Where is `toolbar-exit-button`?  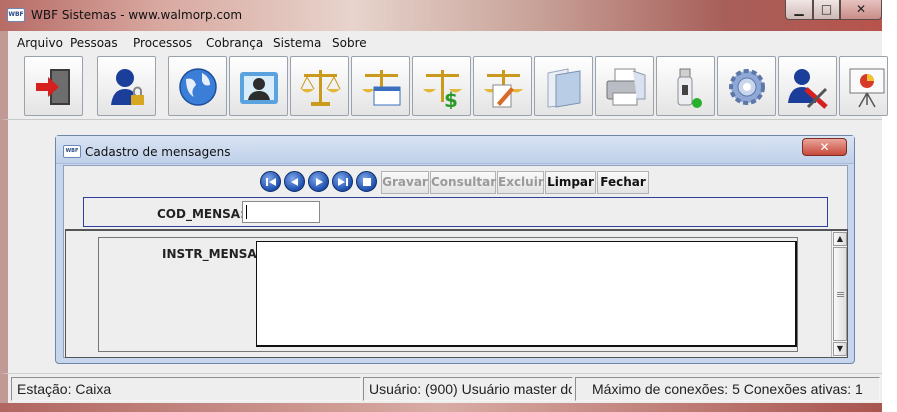 toolbar-exit-button is located at coordinates (53, 86).